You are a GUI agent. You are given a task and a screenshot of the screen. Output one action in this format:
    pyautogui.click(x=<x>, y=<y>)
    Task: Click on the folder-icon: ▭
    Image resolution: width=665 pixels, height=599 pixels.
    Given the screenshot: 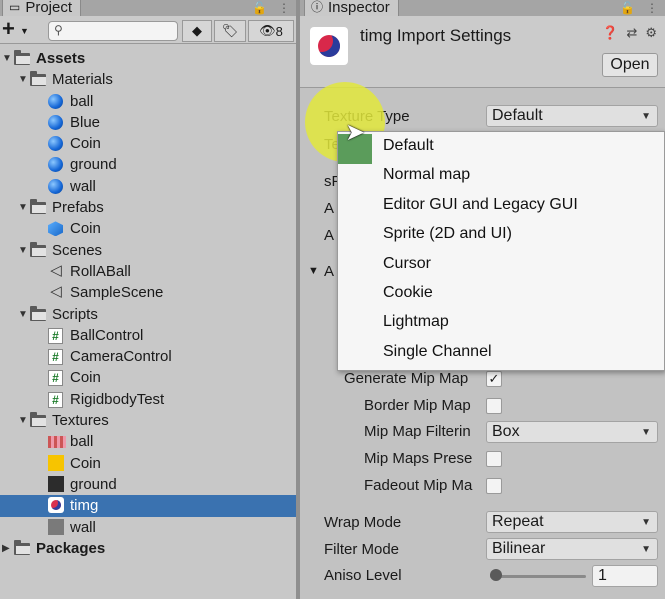 What is the action you would take?
    pyautogui.click(x=15, y=7)
    